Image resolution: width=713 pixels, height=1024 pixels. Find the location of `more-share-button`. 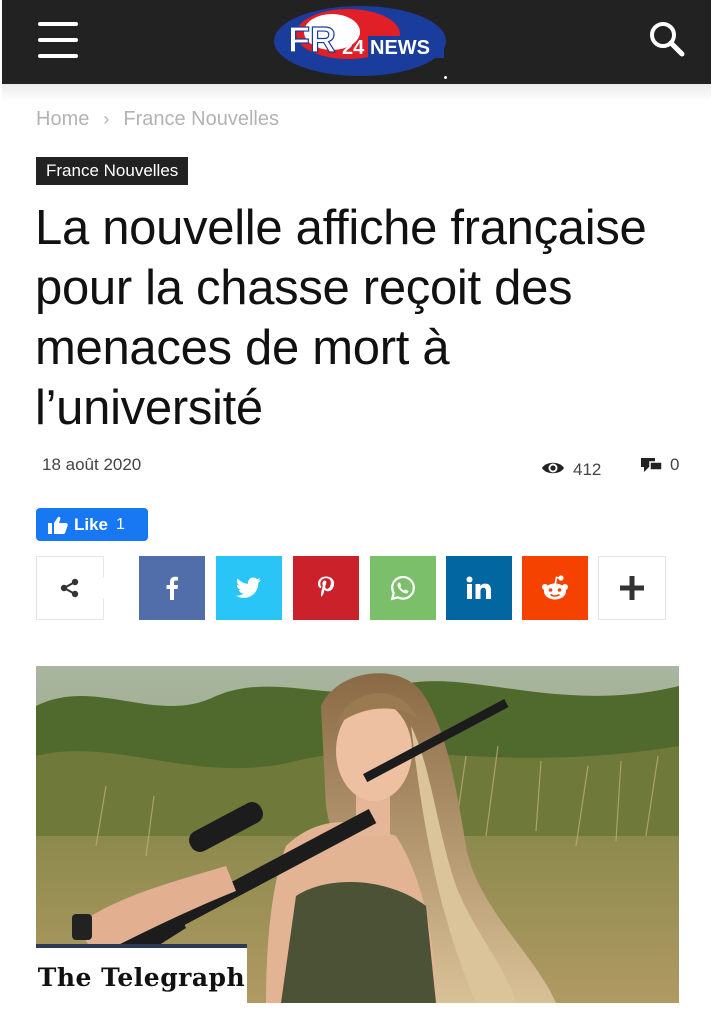

more-share-button is located at coordinates (632, 588).